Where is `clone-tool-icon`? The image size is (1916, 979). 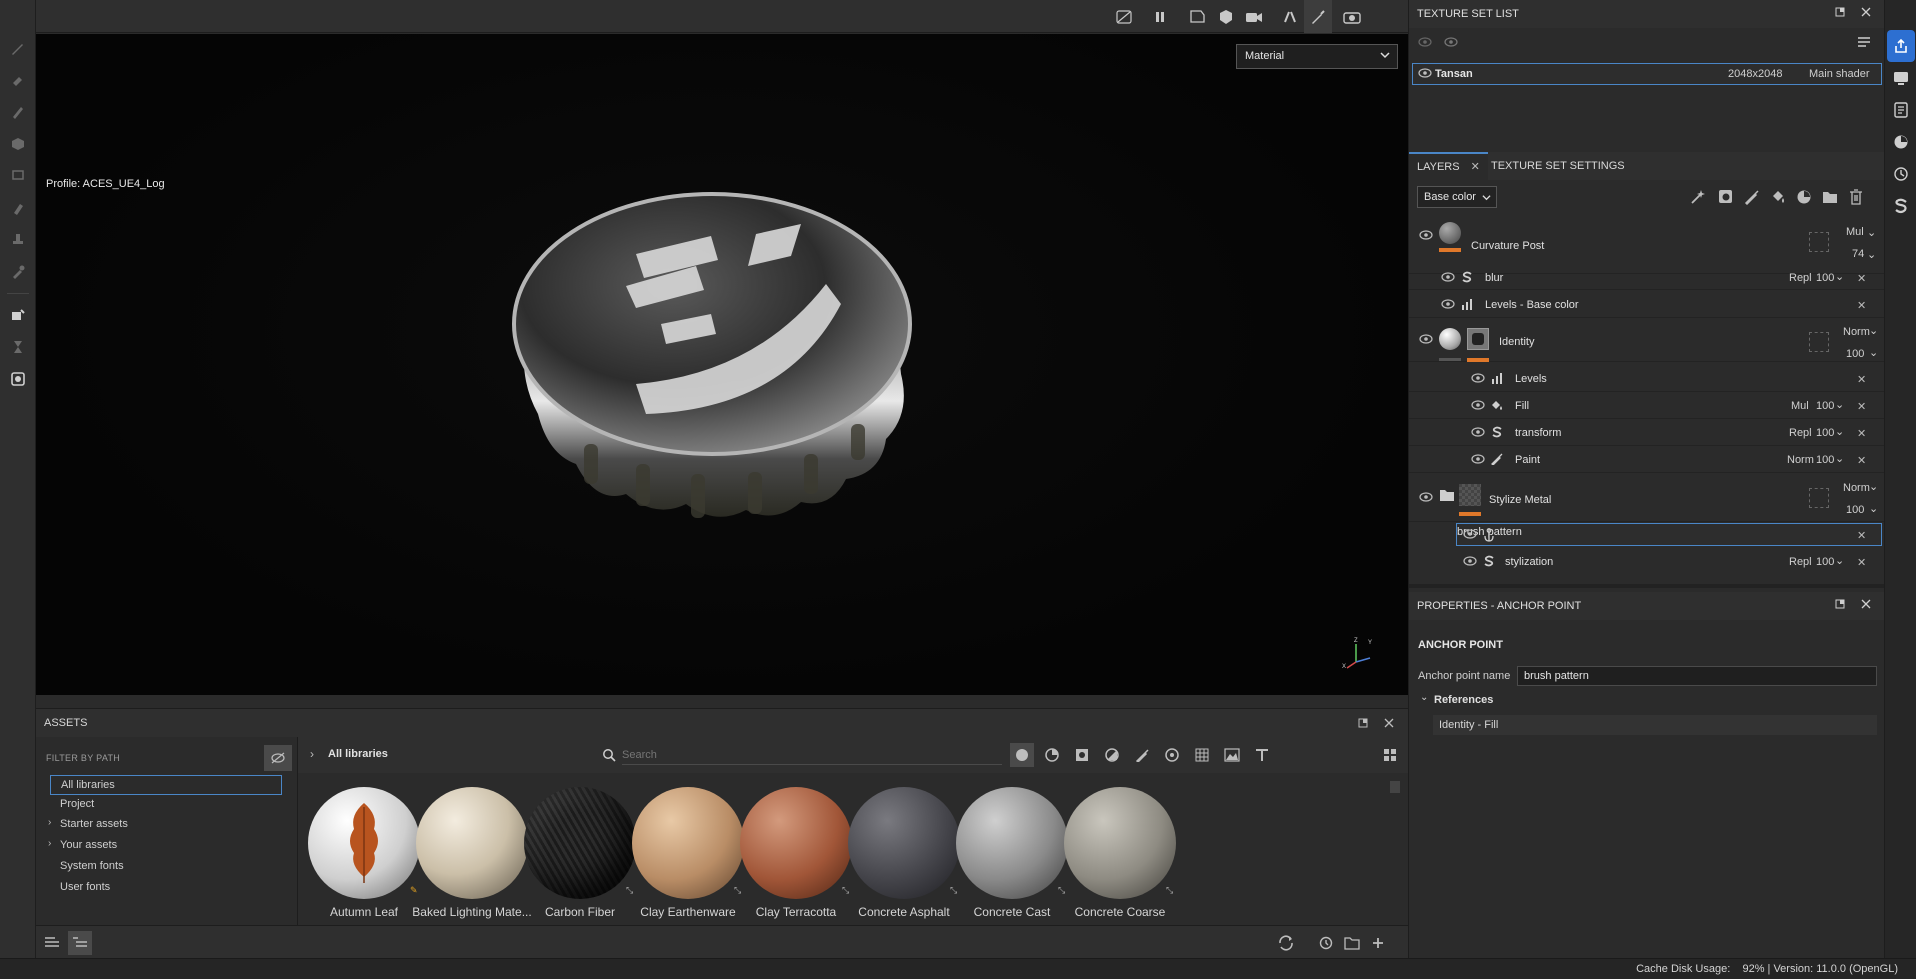
clone-tool-icon is located at coordinates (18, 208).